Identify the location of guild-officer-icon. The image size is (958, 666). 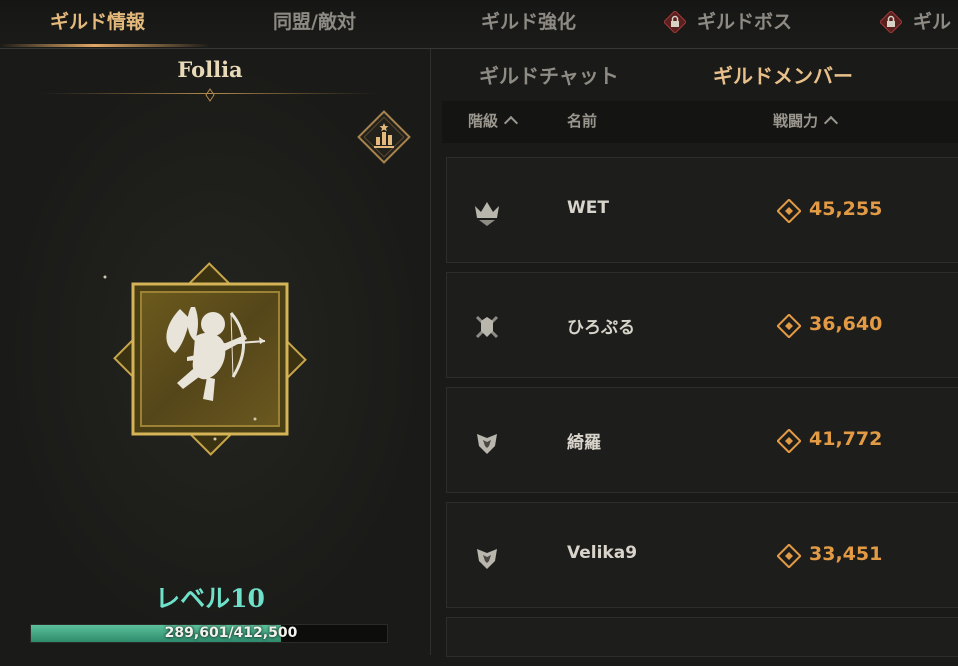
(487, 327).